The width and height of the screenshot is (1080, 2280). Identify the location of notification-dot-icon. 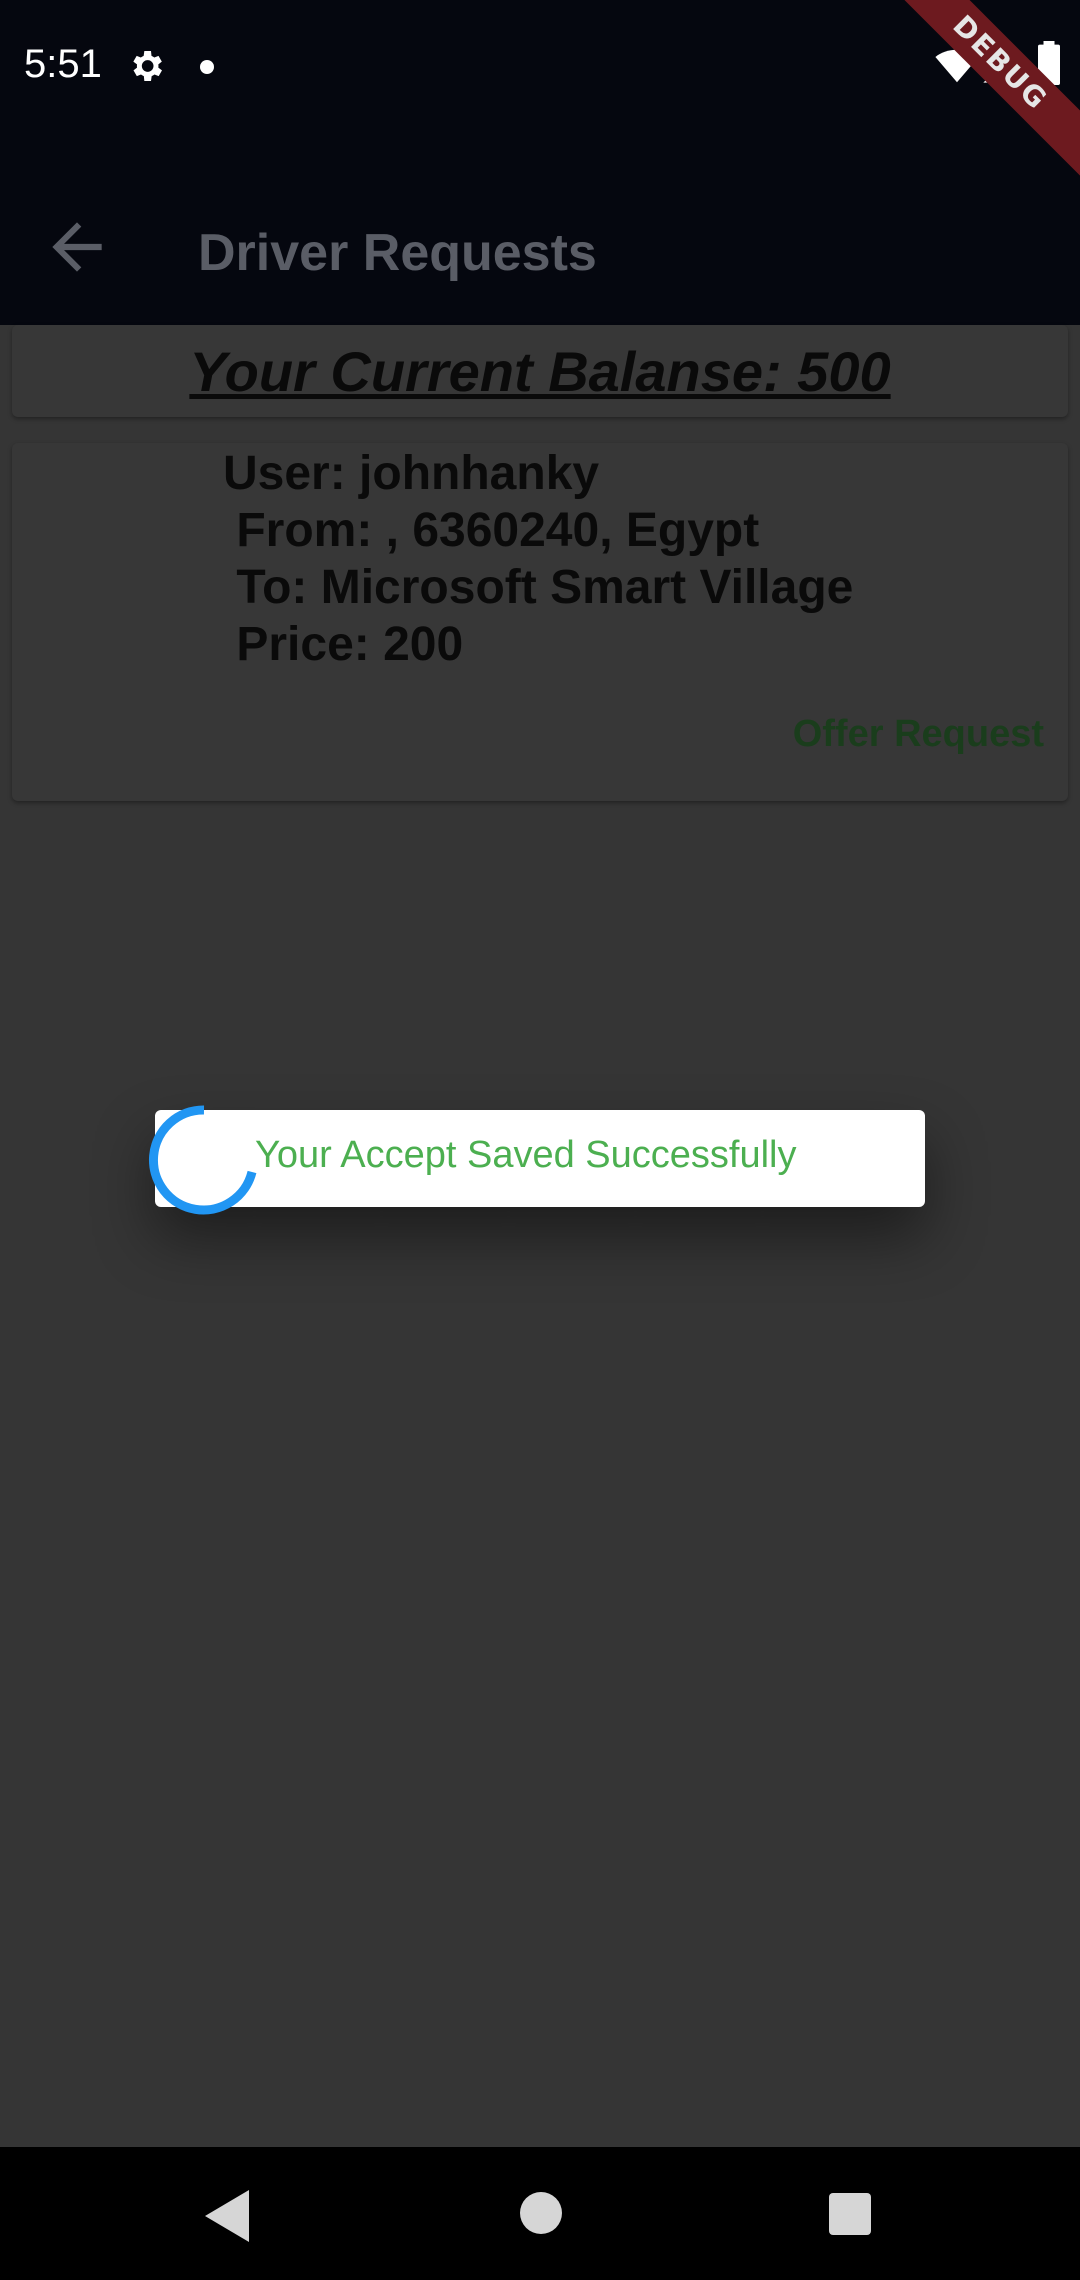
(207, 67).